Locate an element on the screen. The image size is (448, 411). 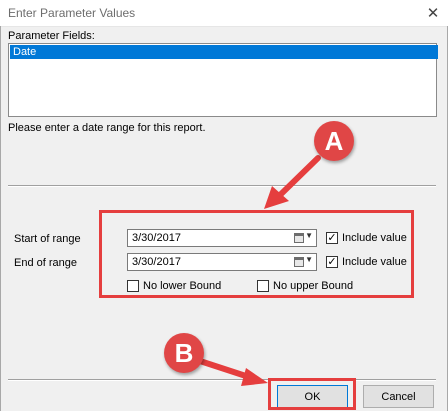
arrow-b-head is located at coordinates (254, 377).